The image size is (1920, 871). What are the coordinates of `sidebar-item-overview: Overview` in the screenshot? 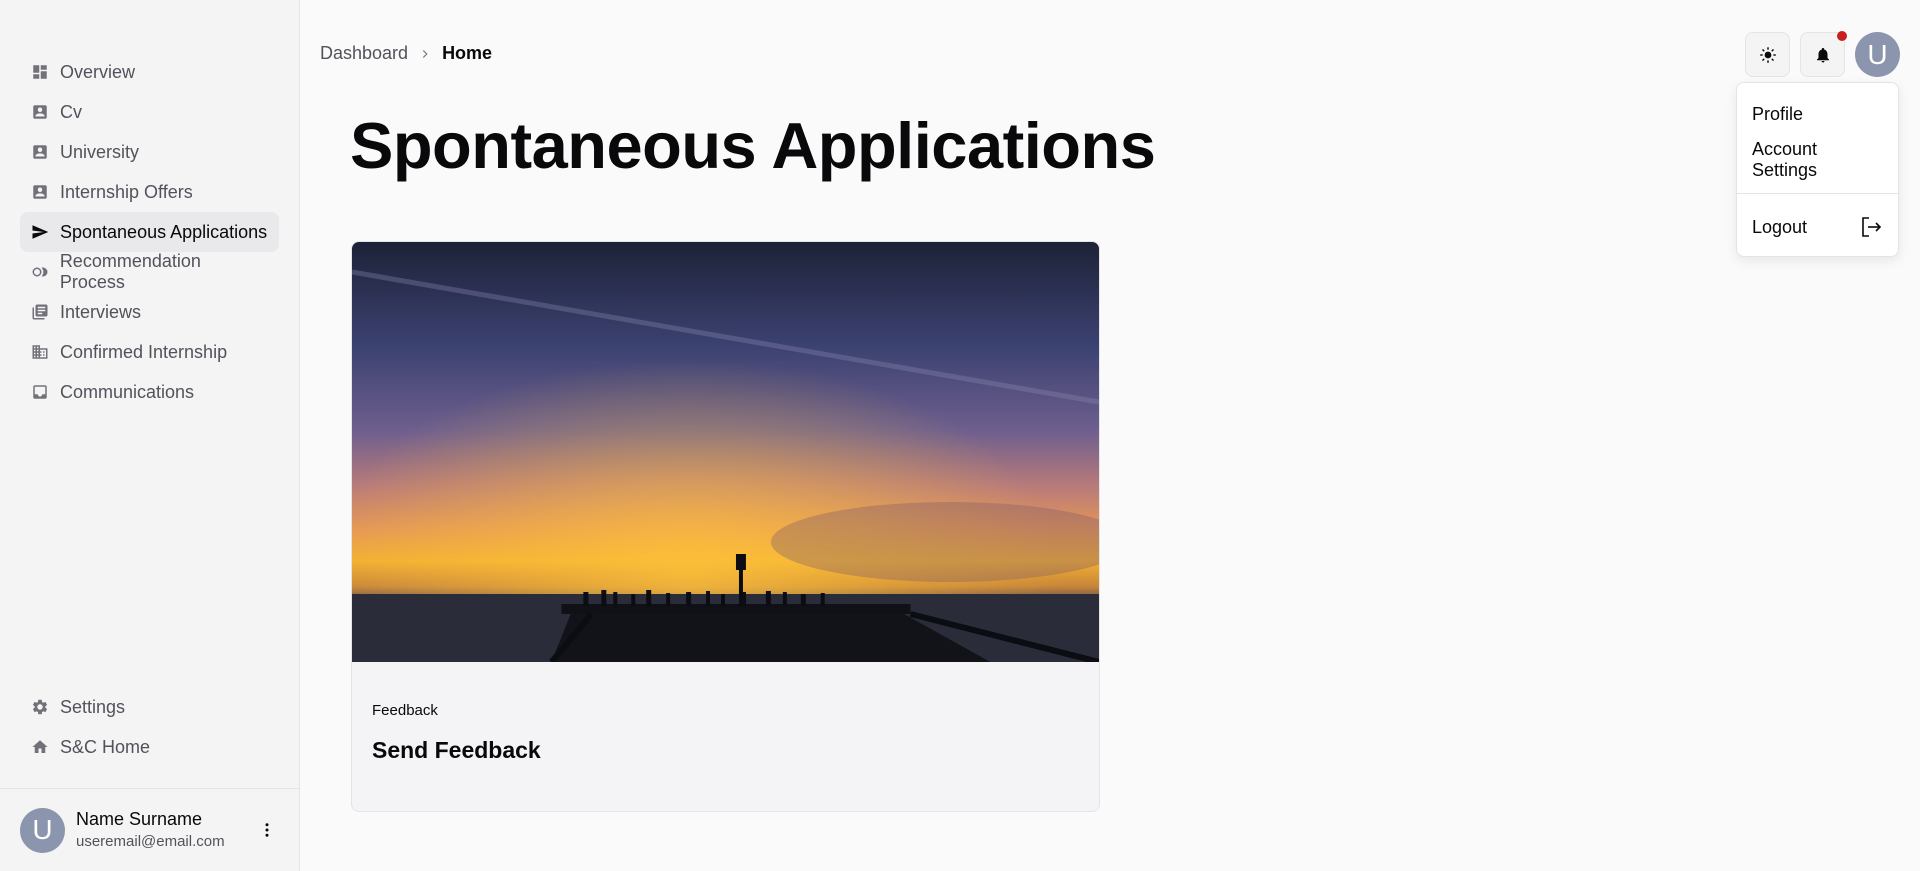 It's located at (149, 72).